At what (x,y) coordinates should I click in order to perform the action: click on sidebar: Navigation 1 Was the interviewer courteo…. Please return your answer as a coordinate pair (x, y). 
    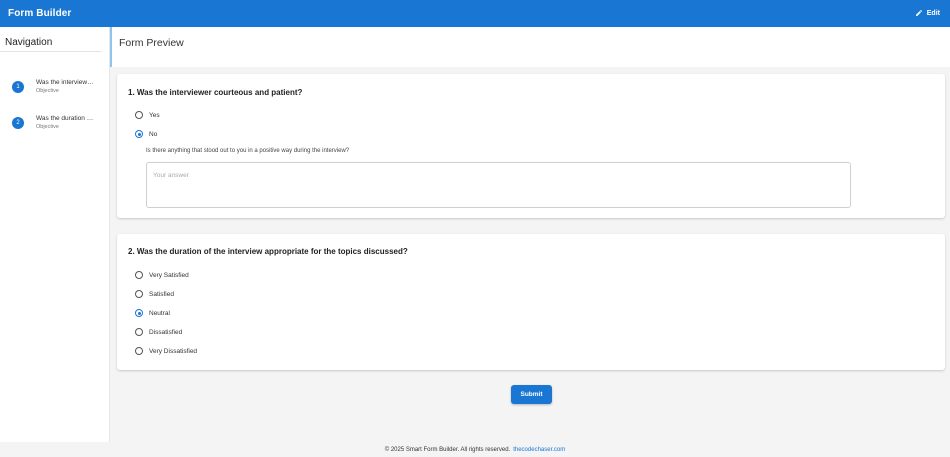
    Looking at the image, I should click on (55, 234).